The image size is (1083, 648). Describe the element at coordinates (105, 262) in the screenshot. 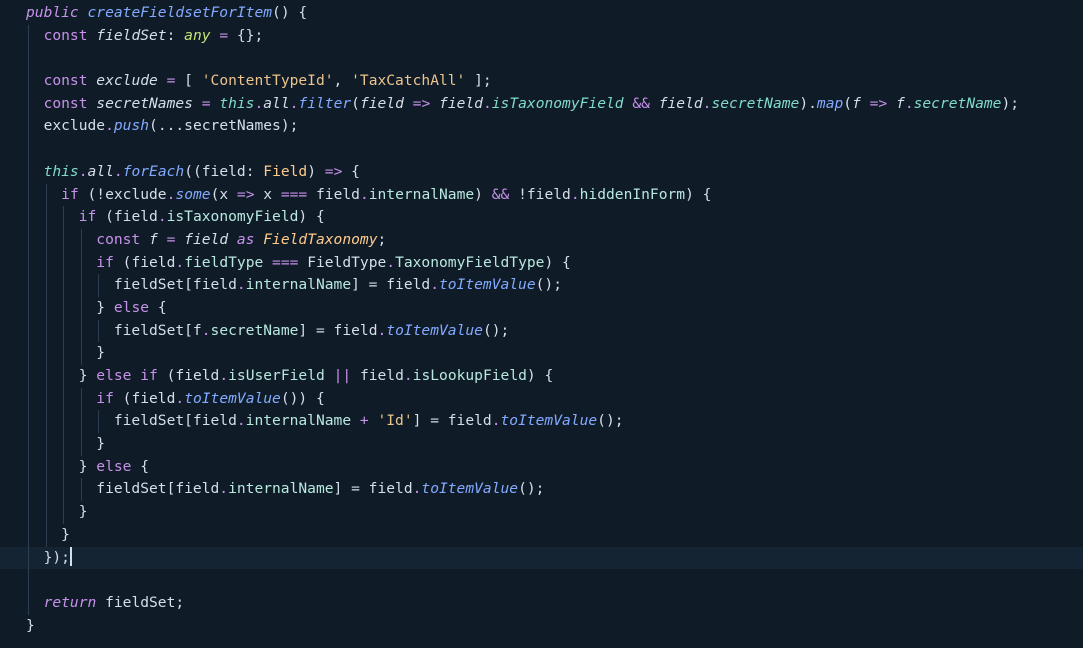

I see `code-token: if` at that location.